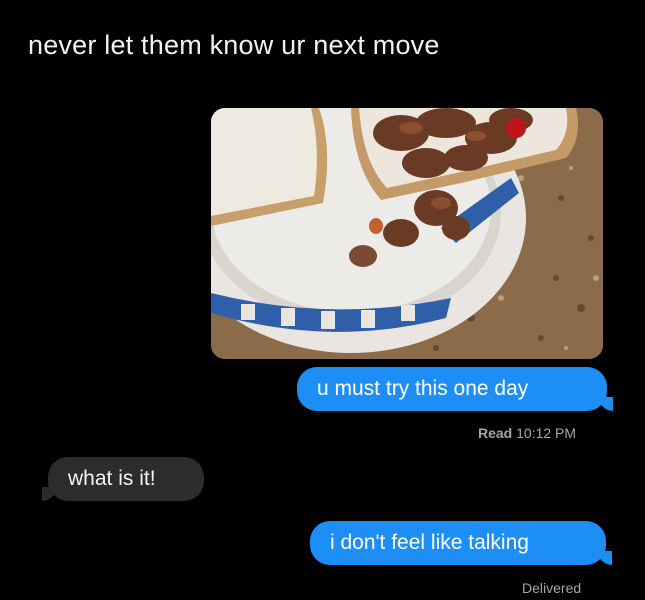  Describe the element at coordinates (458, 543) in the screenshot. I see `outgoing-message-bubble: i don't feel like talking` at that location.